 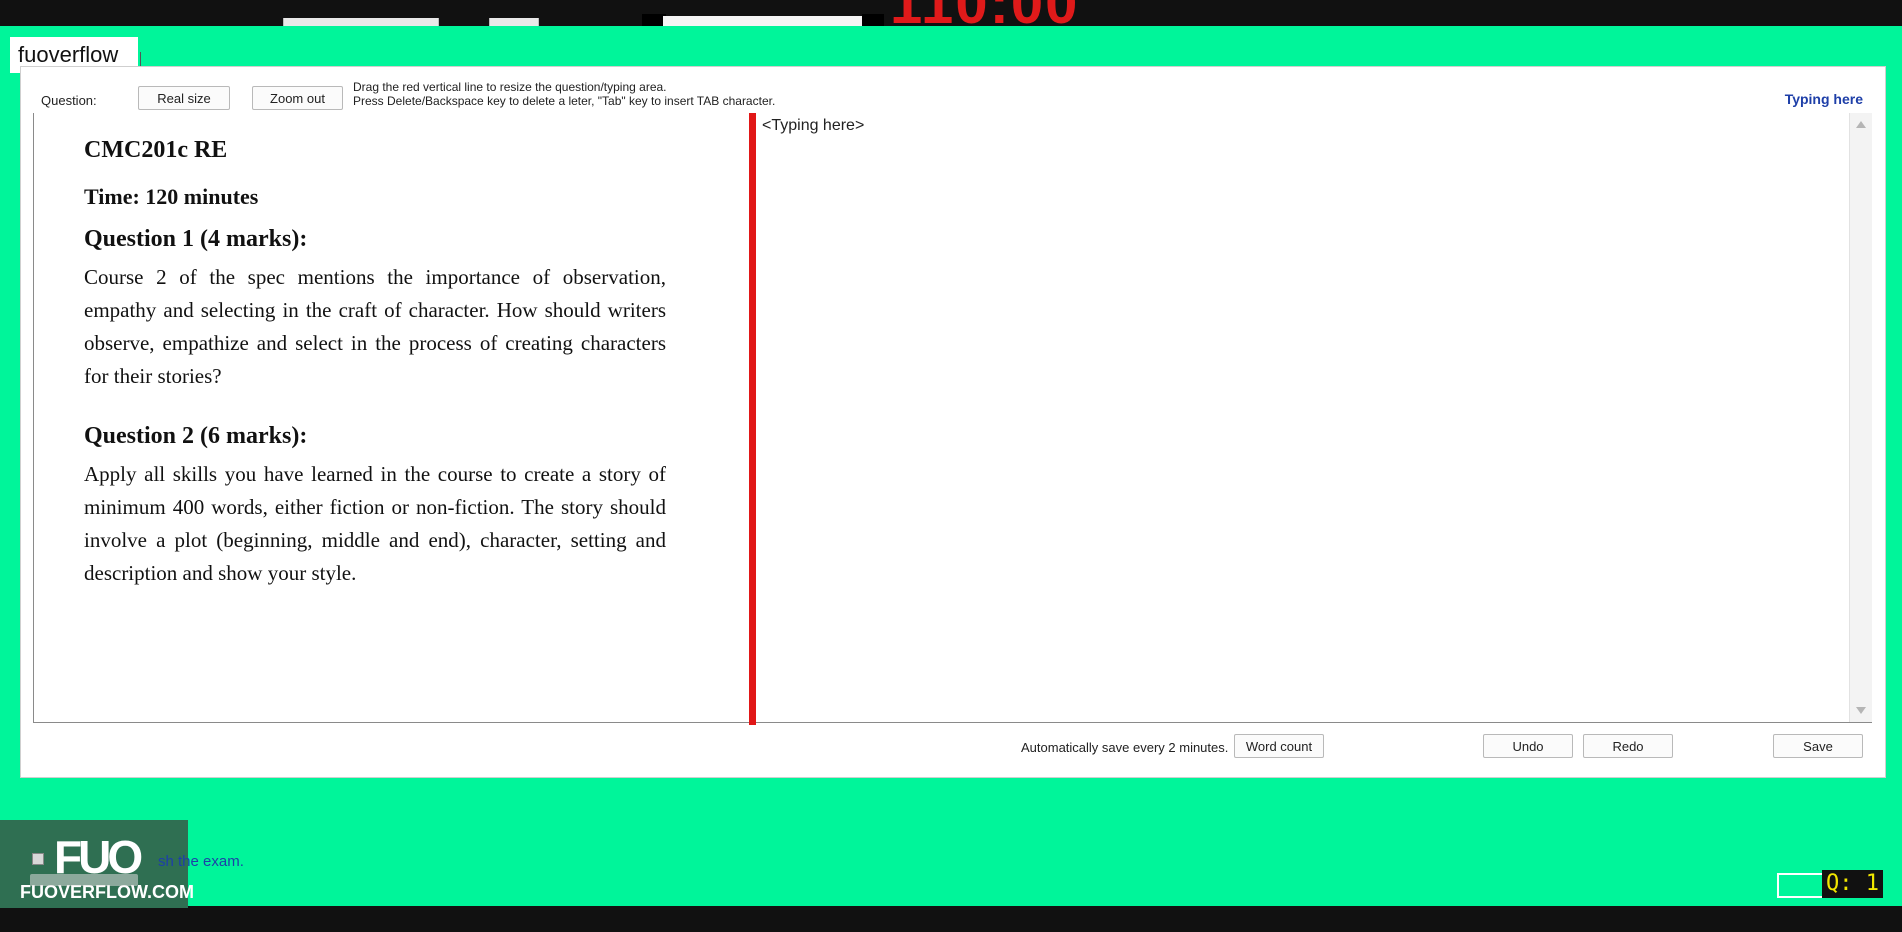 What do you see at coordinates (1860, 417) in the screenshot?
I see `answer-scrollbar` at bounding box center [1860, 417].